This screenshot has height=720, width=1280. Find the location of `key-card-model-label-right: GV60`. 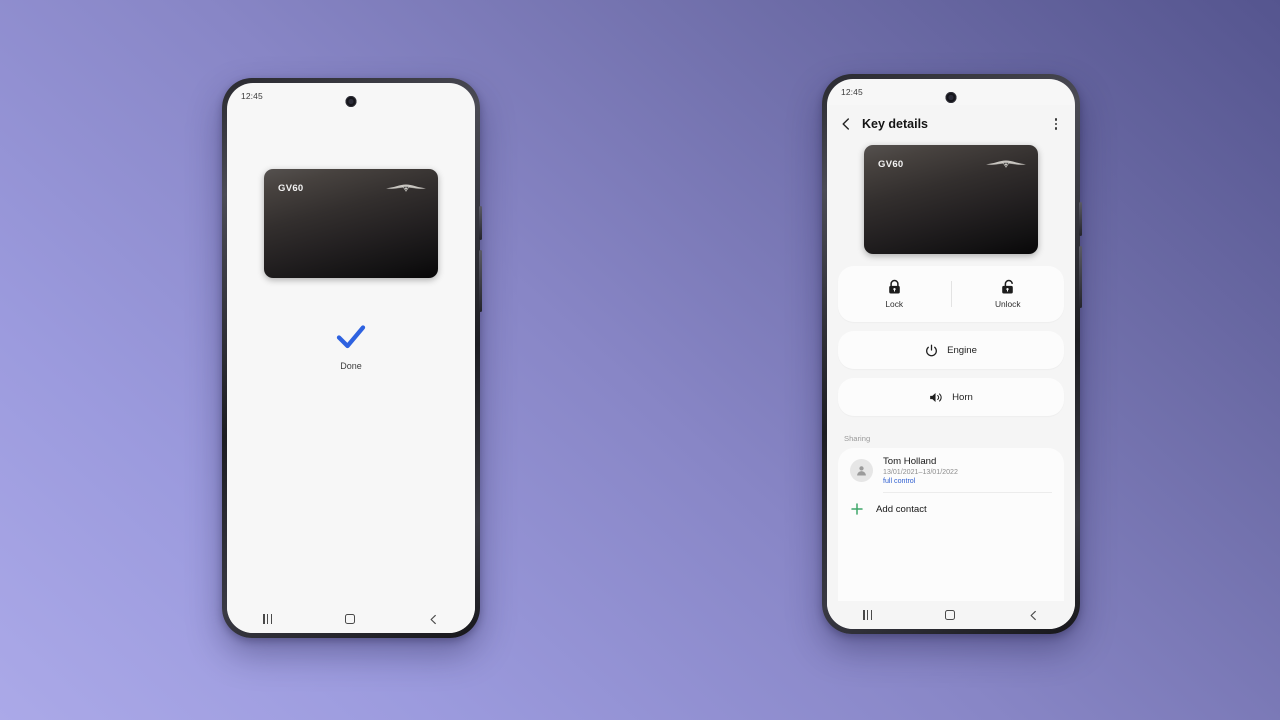

key-card-model-label-right: GV60 is located at coordinates (891, 164).